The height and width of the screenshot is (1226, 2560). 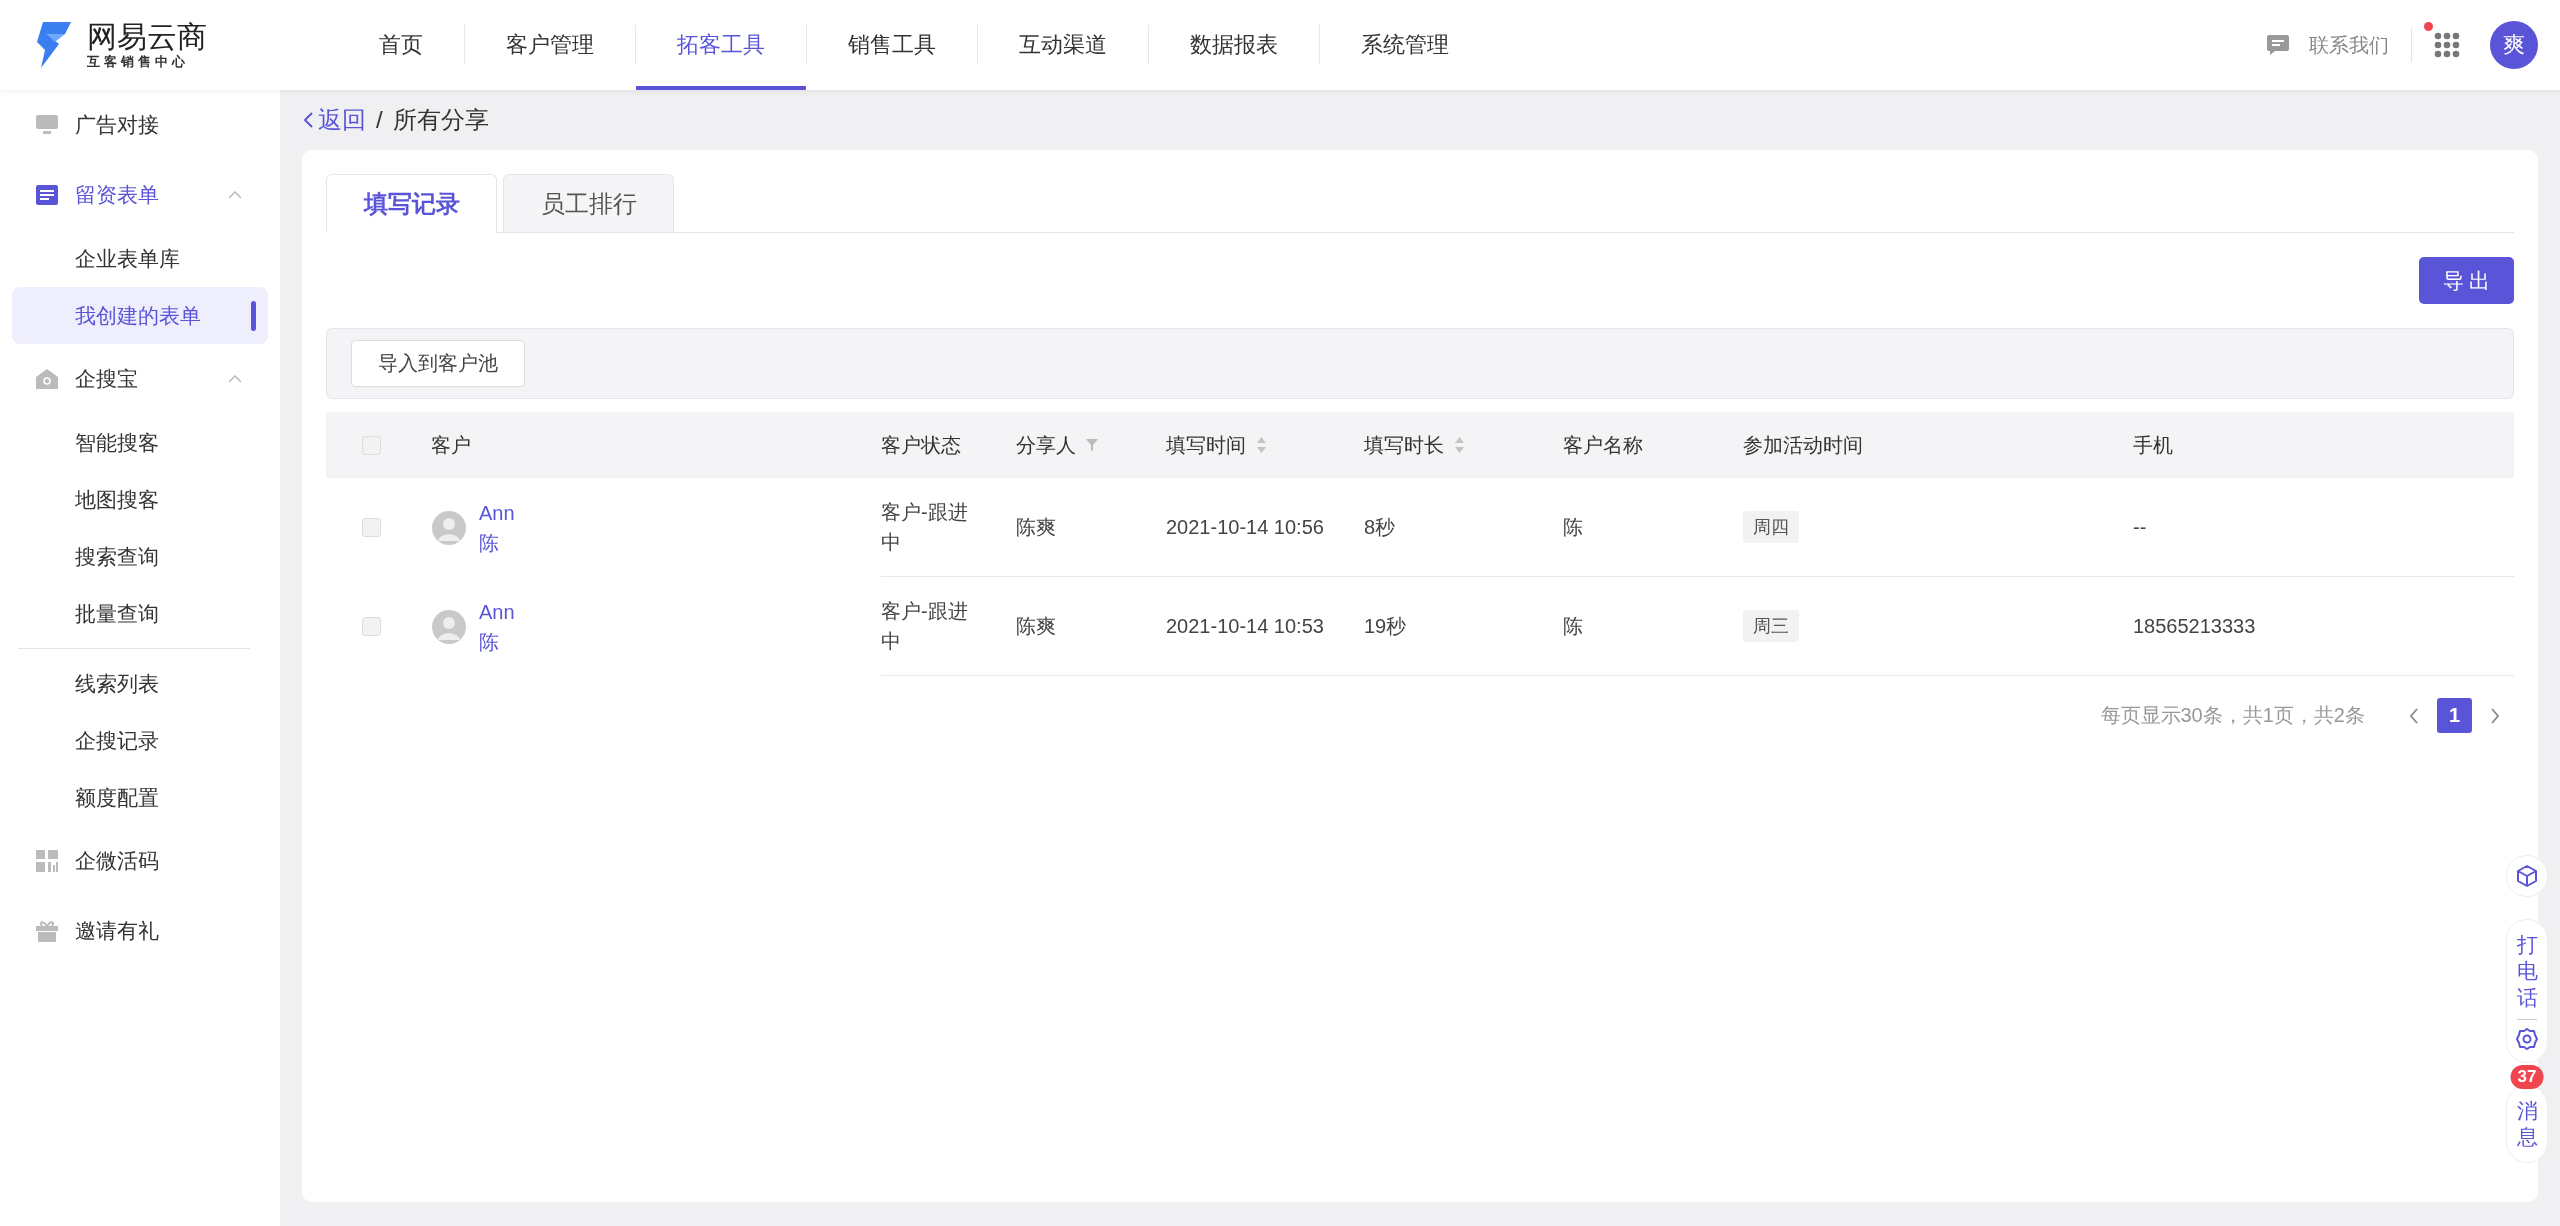 I want to click on qr-code-icon, so click(x=47, y=861).